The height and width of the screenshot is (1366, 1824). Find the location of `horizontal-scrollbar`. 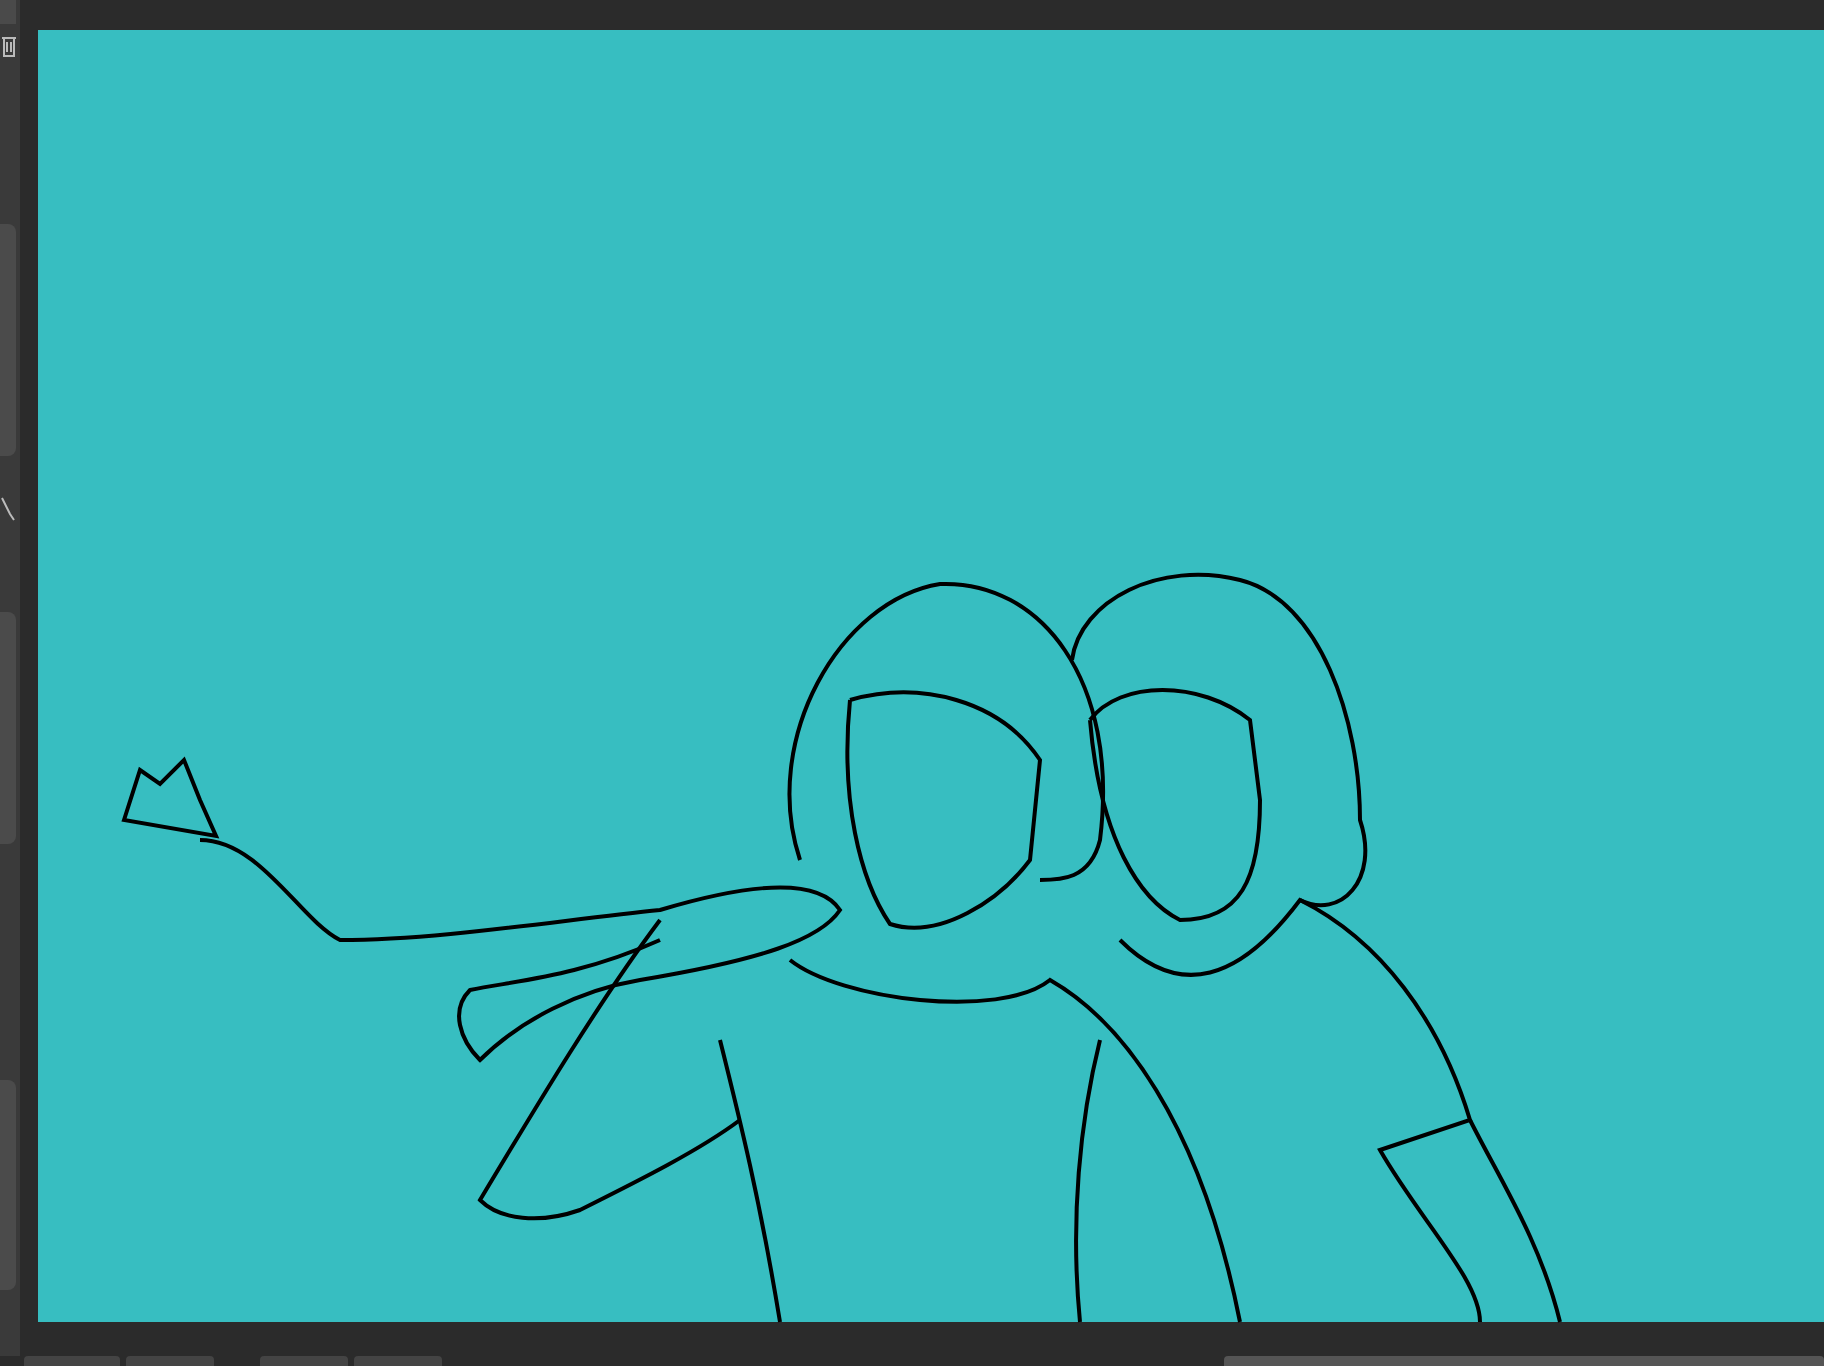

horizontal-scrollbar is located at coordinates (1524, 1361).